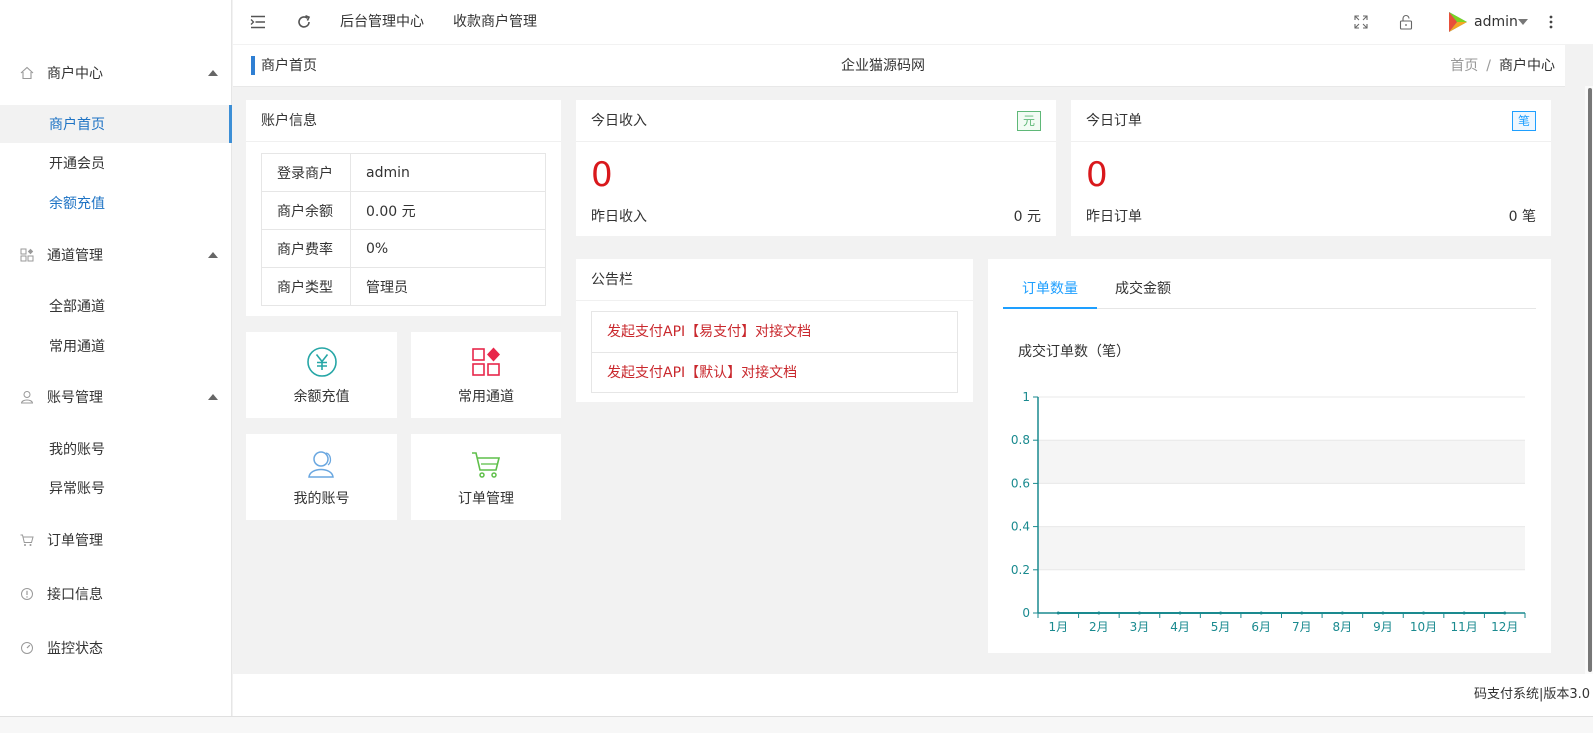 The width and height of the screenshot is (1593, 733). What do you see at coordinates (116, 594) in the screenshot?
I see `sidebar-group-interface-info: 接口信息` at bounding box center [116, 594].